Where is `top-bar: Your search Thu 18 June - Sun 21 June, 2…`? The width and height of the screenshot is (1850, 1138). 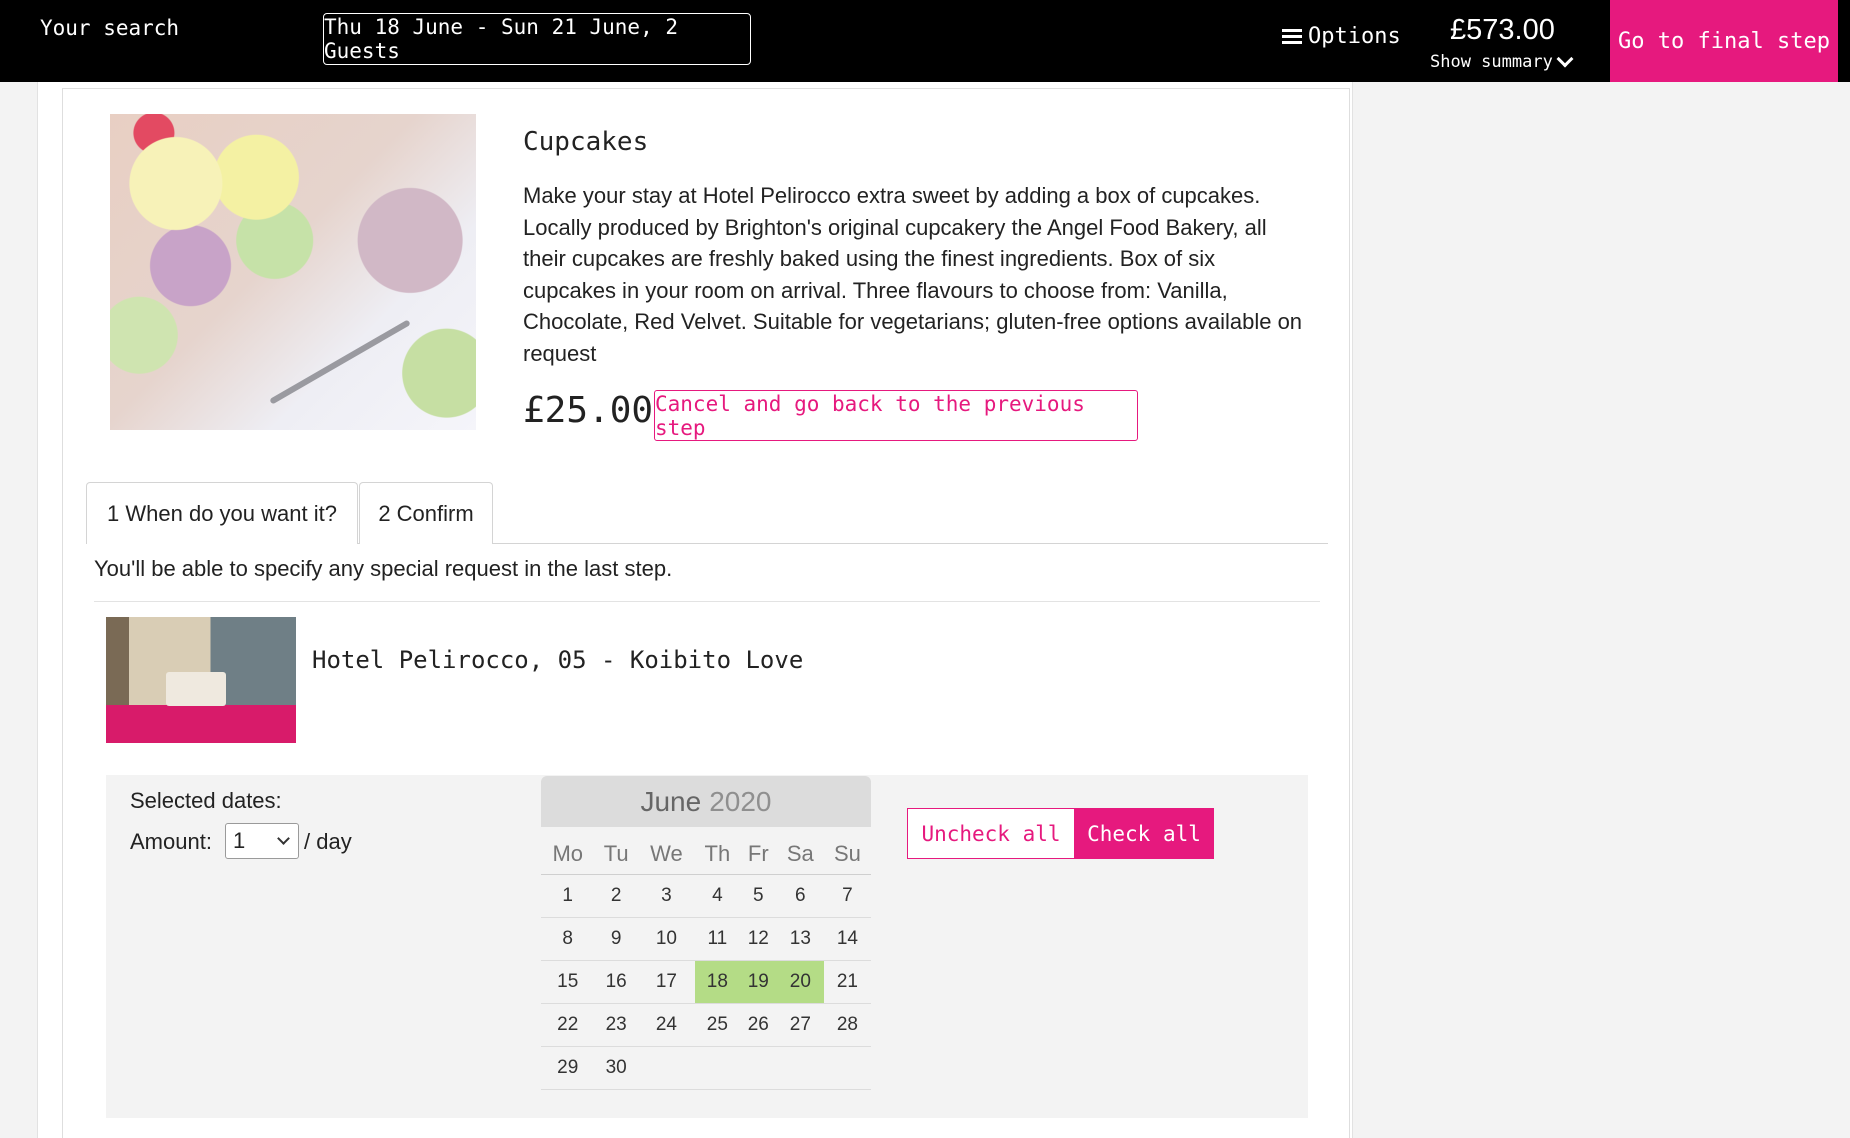
top-bar: Your search Thu 18 June - Sun 21 June, 2… is located at coordinates (925, 41).